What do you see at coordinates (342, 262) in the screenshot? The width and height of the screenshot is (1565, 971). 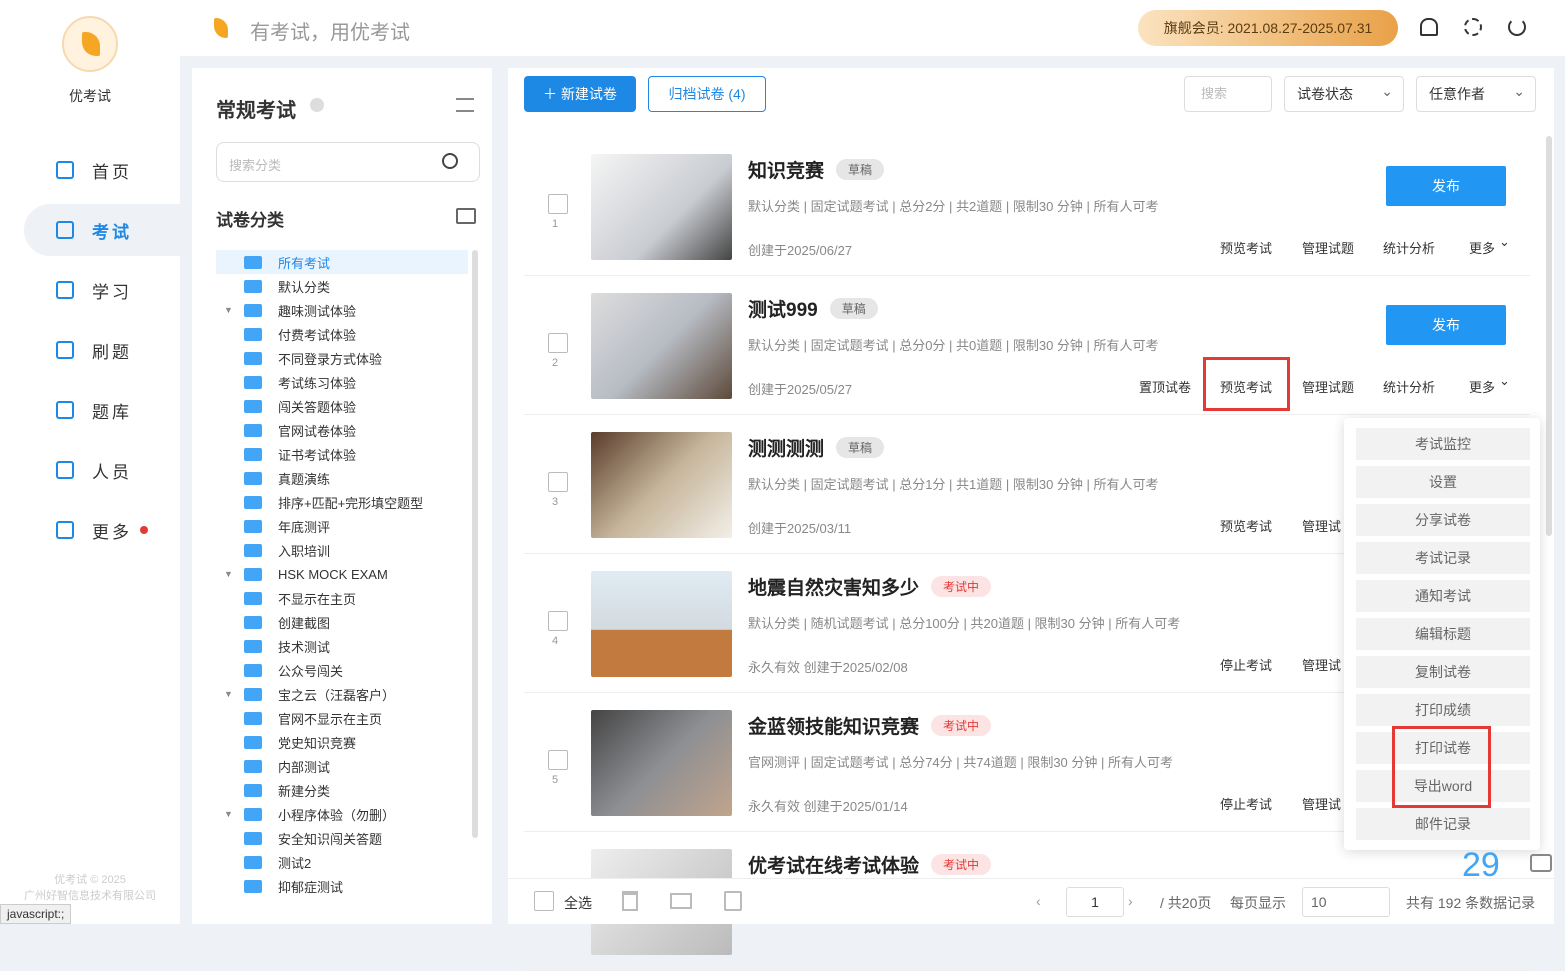 I see `category-item: 所有考试` at bounding box center [342, 262].